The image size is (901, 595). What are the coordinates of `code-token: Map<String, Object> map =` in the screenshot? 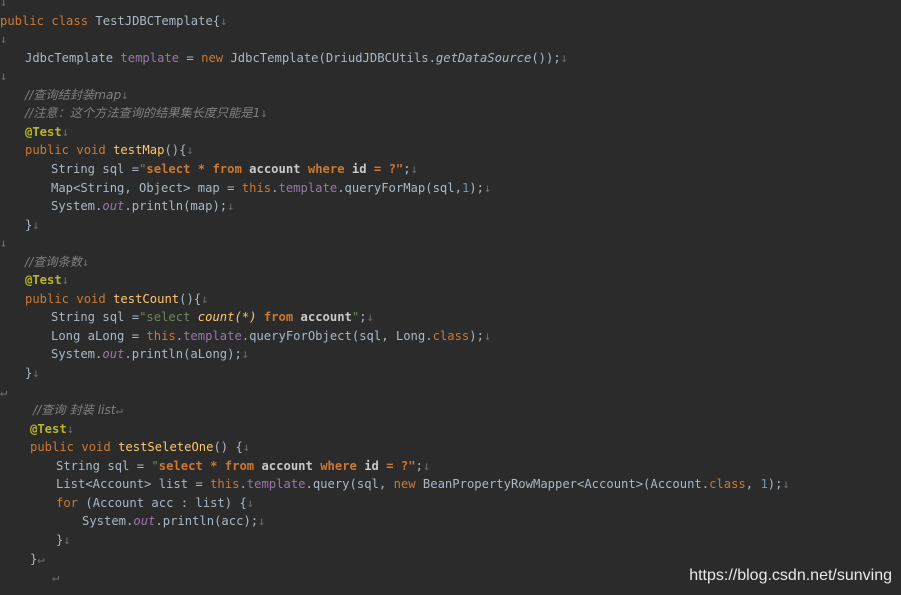 It's located at (146, 187).